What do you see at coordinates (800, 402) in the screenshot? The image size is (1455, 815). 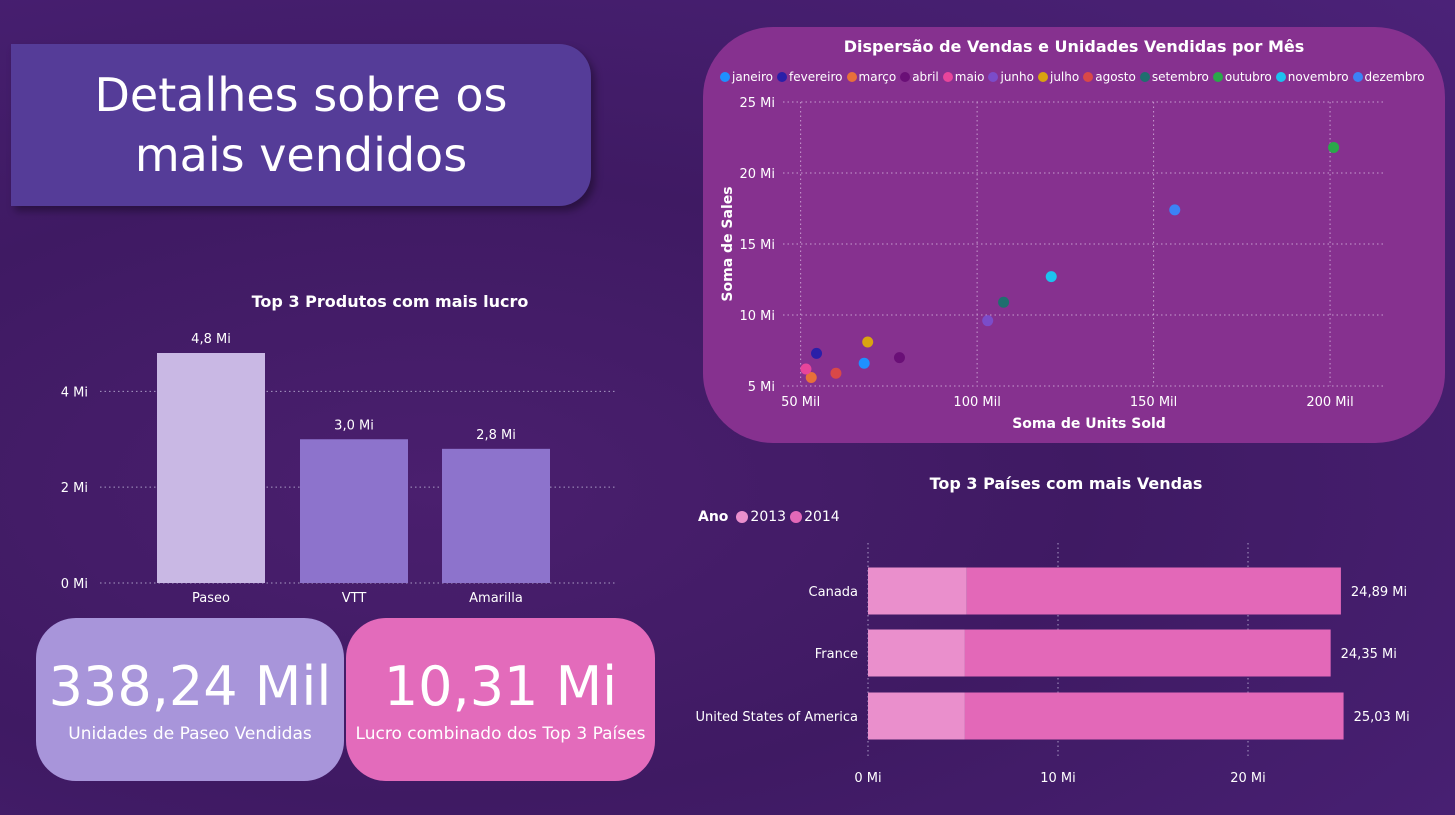 I see `x-tick-label: 50 Mil` at bounding box center [800, 402].